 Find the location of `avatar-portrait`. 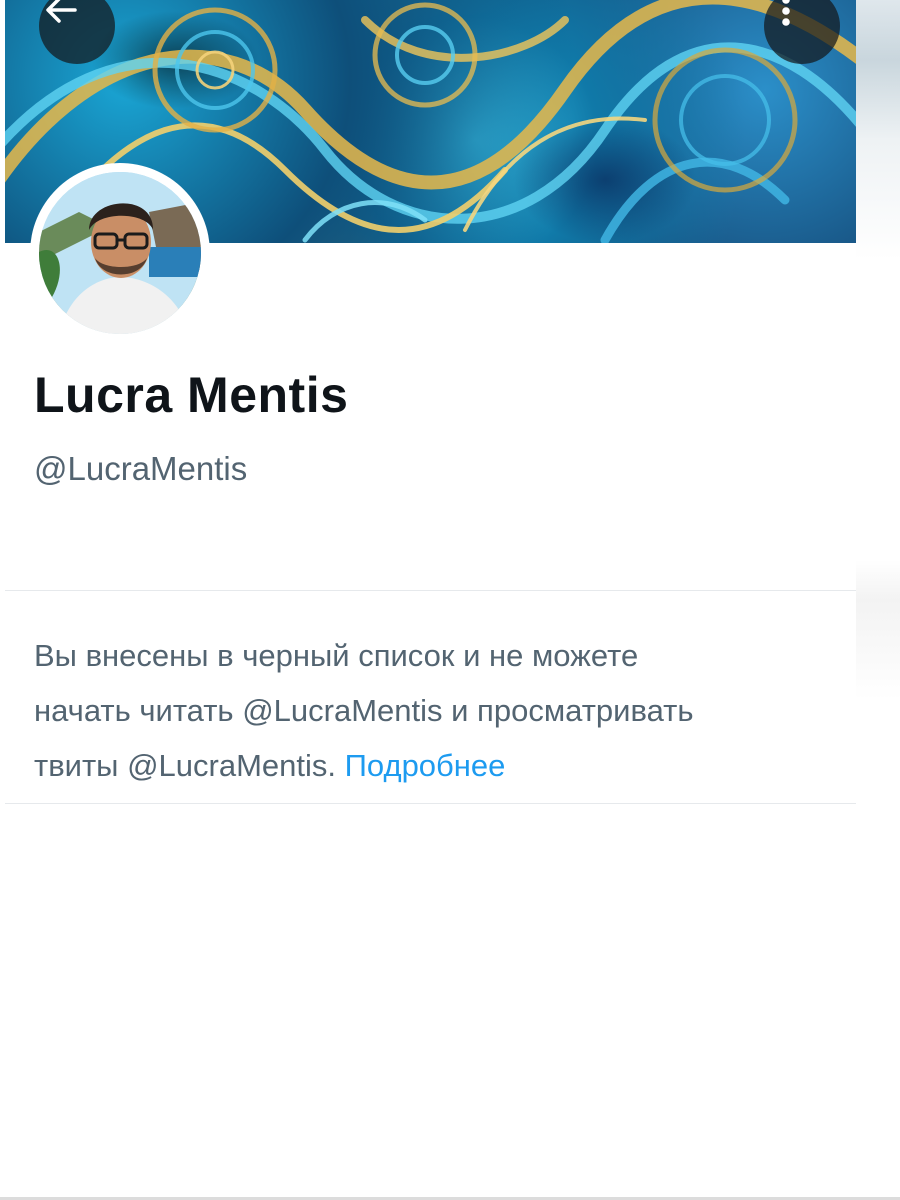

avatar-portrait is located at coordinates (120, 253).